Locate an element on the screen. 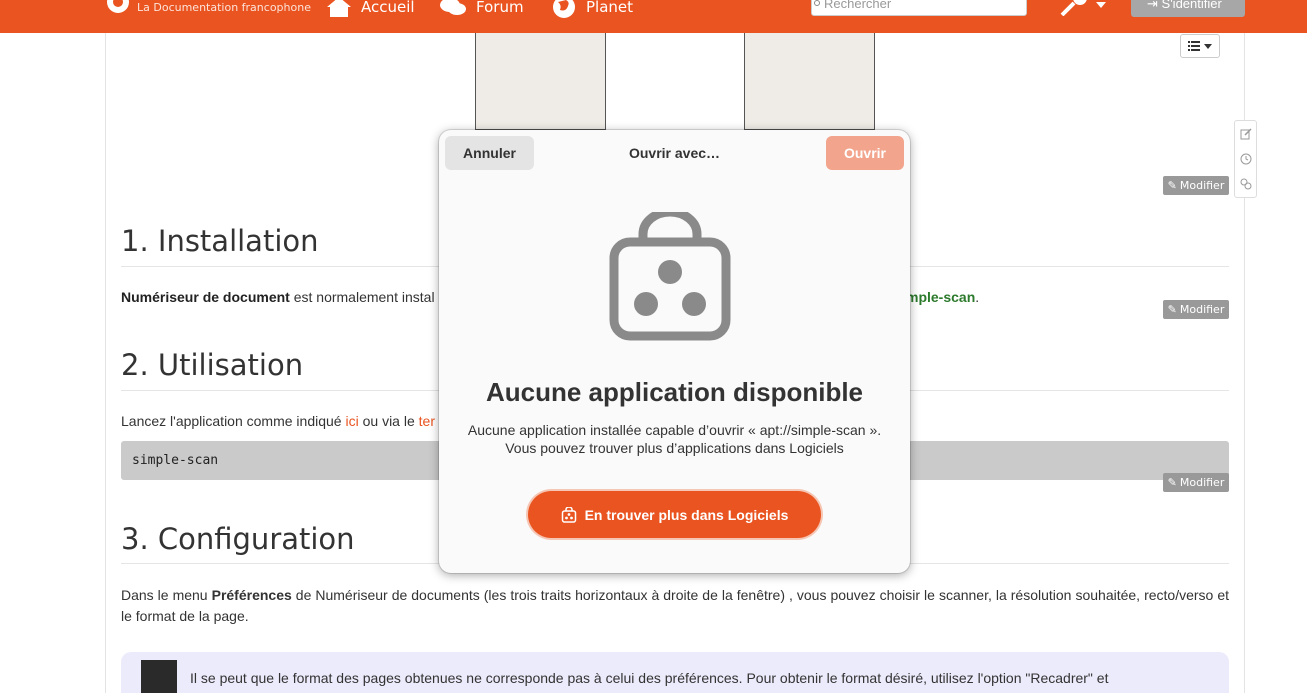 The height and width of the screenshot is (693, 1307). find-in-software-label: En trouver plus dans Logiciels is located at coordinates (686, 514).